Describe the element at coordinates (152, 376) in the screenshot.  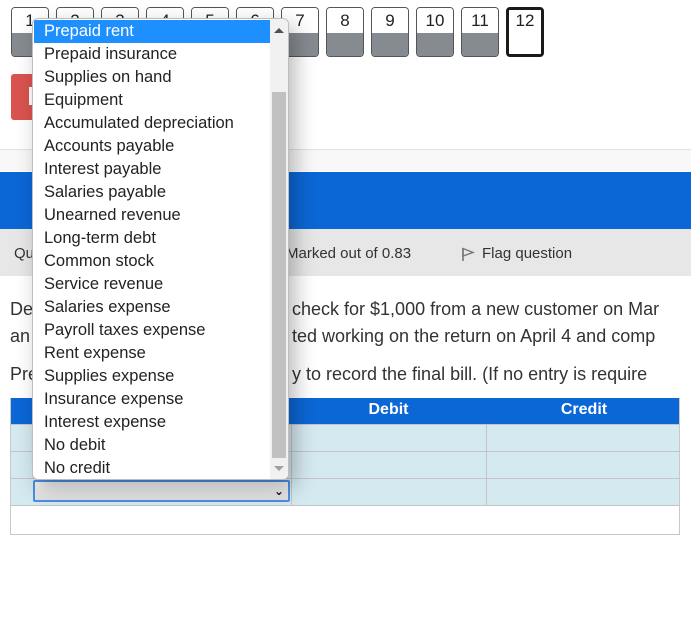
I see `dropdown-option: Supplies expense` at that location.